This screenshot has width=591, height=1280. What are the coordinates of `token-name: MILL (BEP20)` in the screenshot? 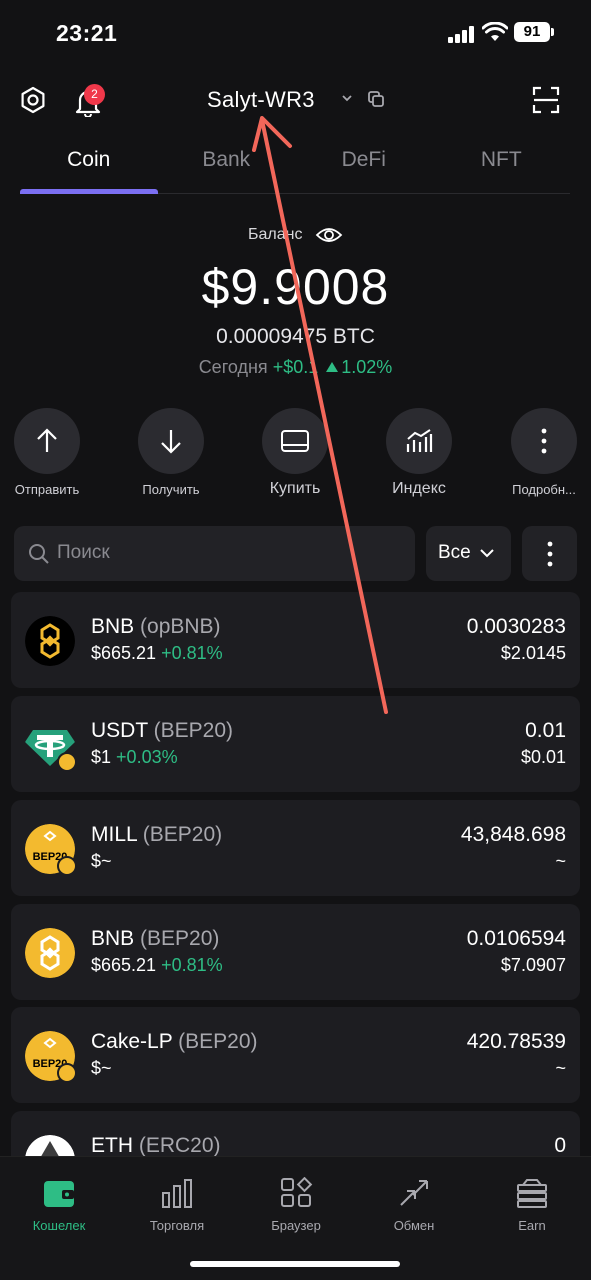 It's located at (157, 834).